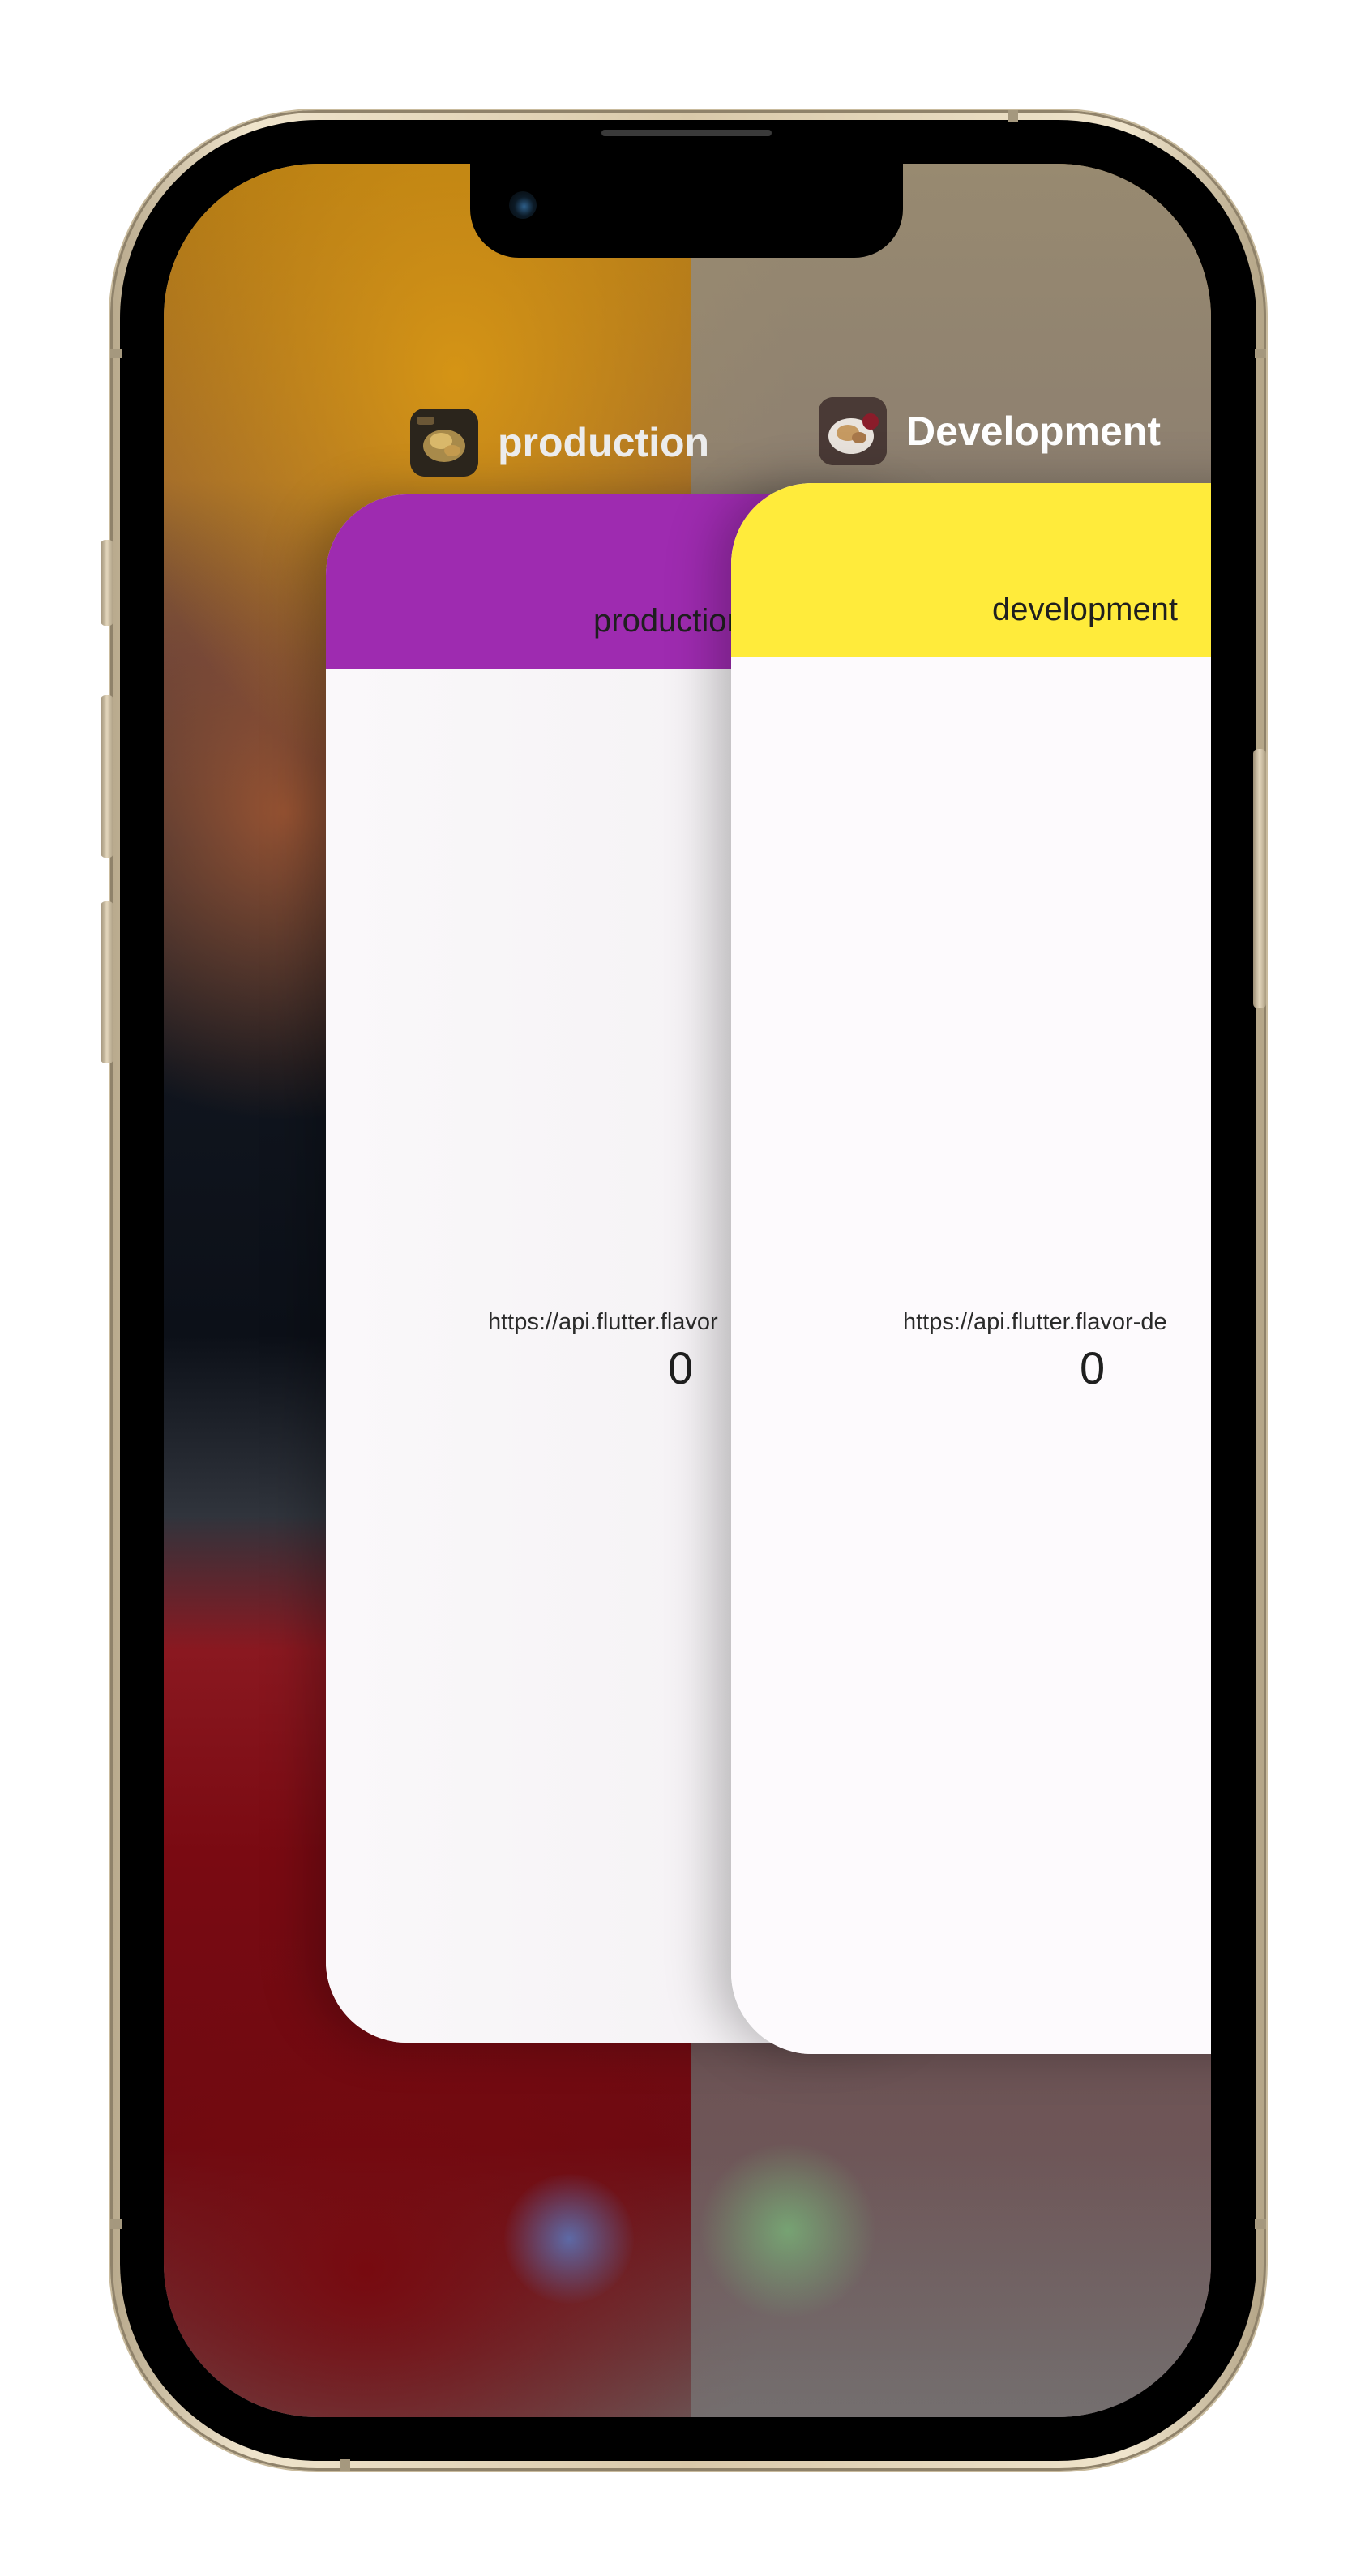 The image size is (1365, 2576). I want to click on app-label-production: production, so click(559, 443).